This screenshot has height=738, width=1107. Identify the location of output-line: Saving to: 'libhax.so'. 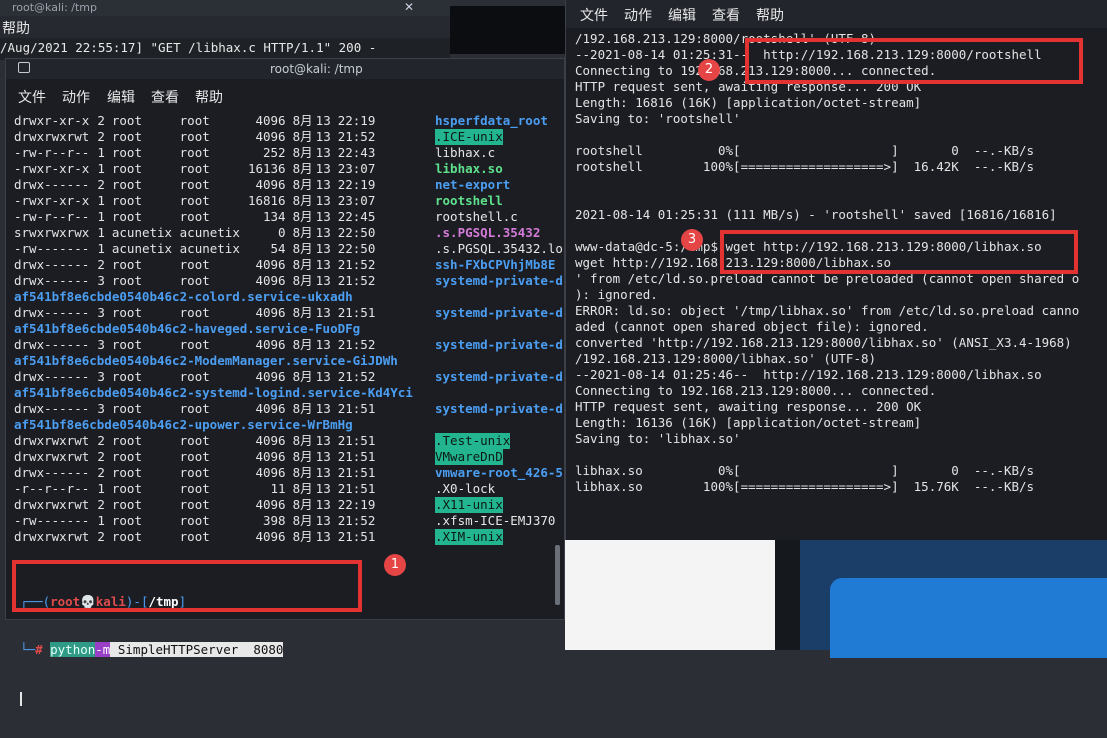
(658, 438).